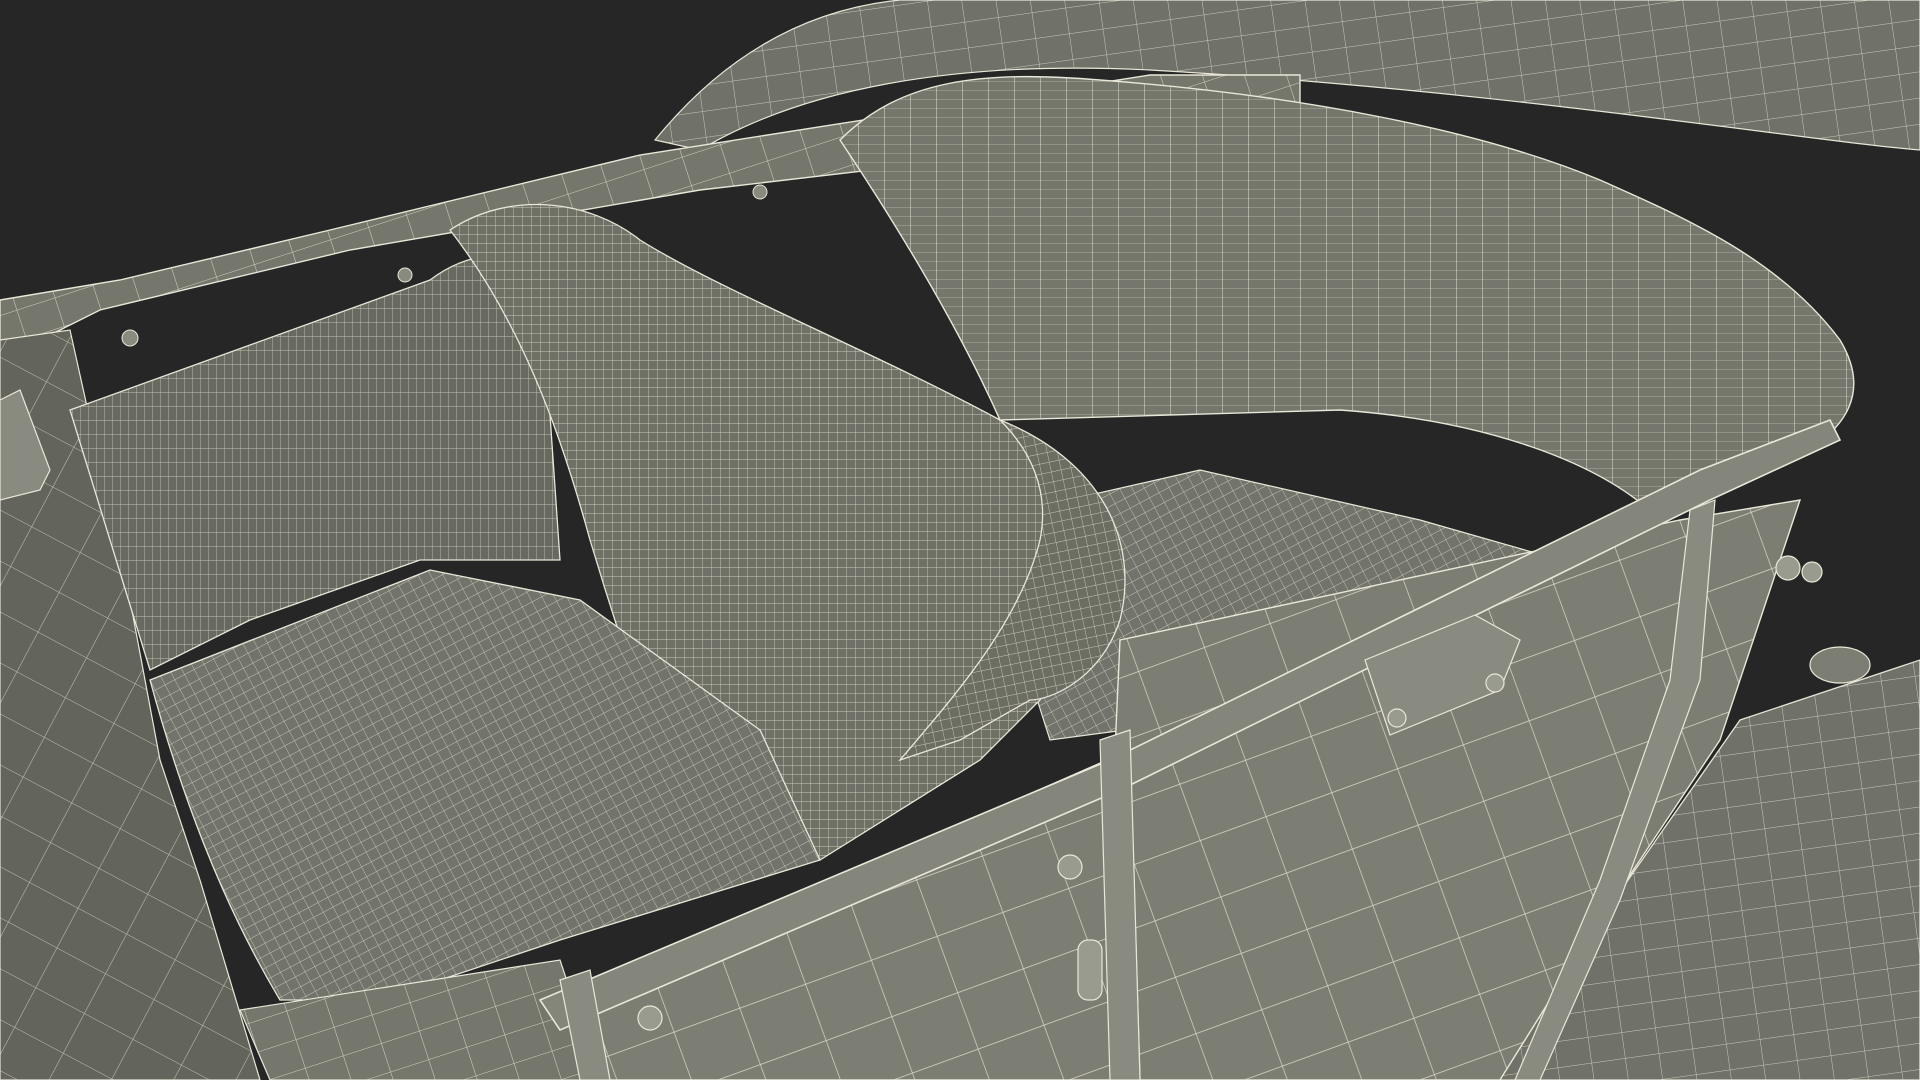 This screenshot has height=1080, width=1920. What do you see at coordinates (1840, 665) in the screenshot?
I see `spare-wheel-hub` at bounding box center [1840, 665].